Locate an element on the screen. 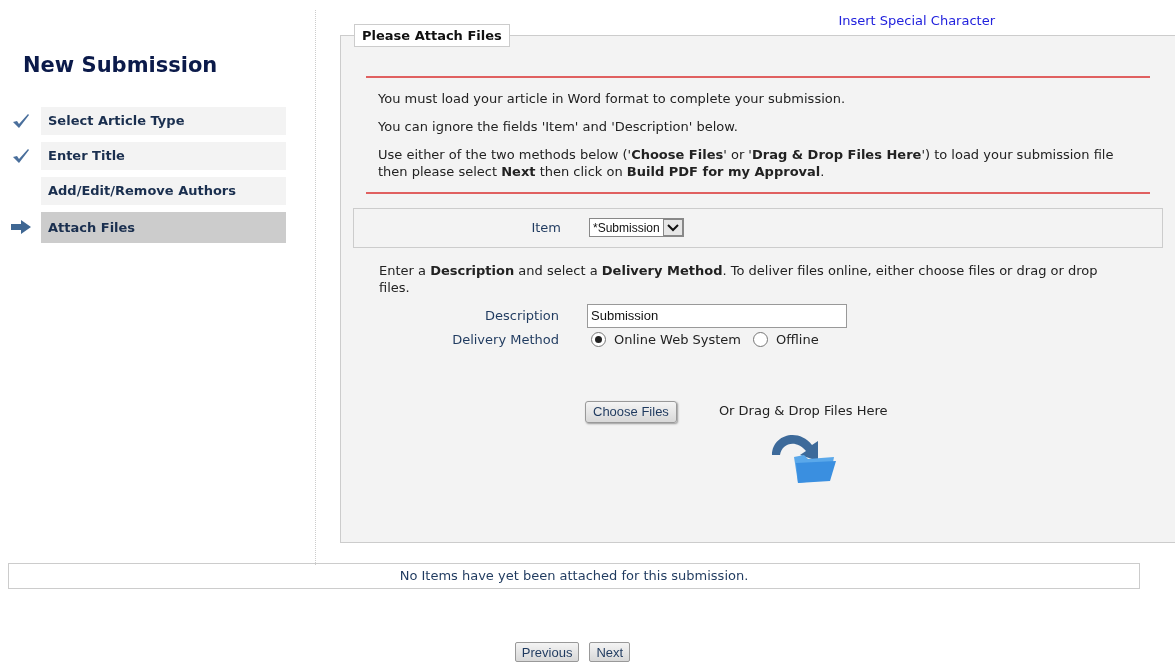 The width and height of the screenshot is (1175, 662). arrow-right-icon is located at coordinates (20, 227).